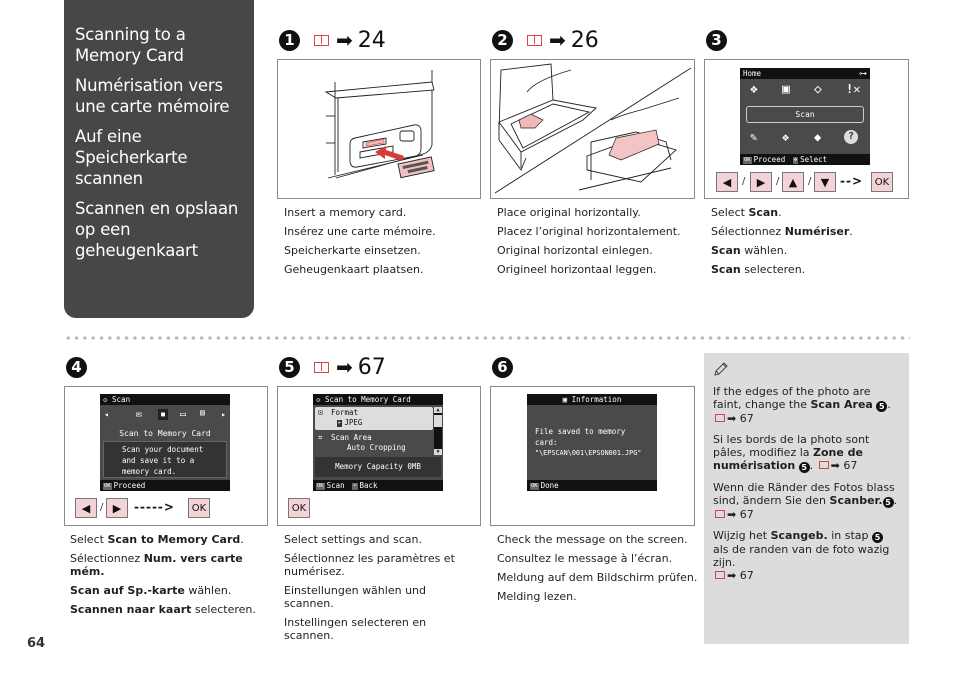 This screenshot has height=673, width=954. What do you see at coordinates (592, 485) in the screenshot?
I see `lcd-footer: OK Done` at bounding box center [592, 485].